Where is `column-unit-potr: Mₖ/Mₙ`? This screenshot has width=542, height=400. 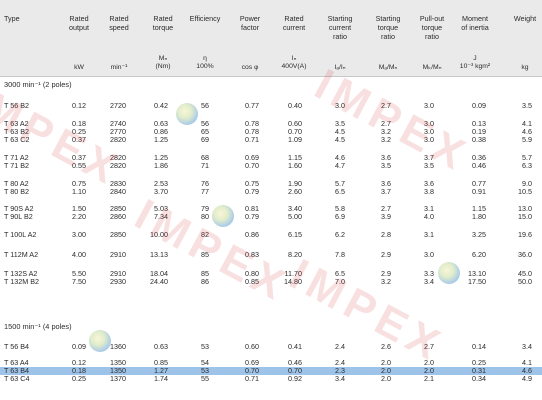 column-unit-potr: Mₖ/Mₙ is located at coordinates (432, 67).